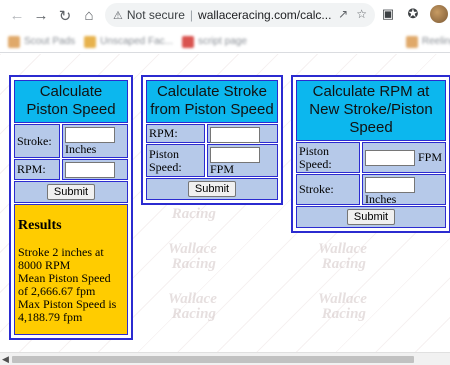  I want to click on puzzle-extensions-icon: ✪, so click(413, 14).